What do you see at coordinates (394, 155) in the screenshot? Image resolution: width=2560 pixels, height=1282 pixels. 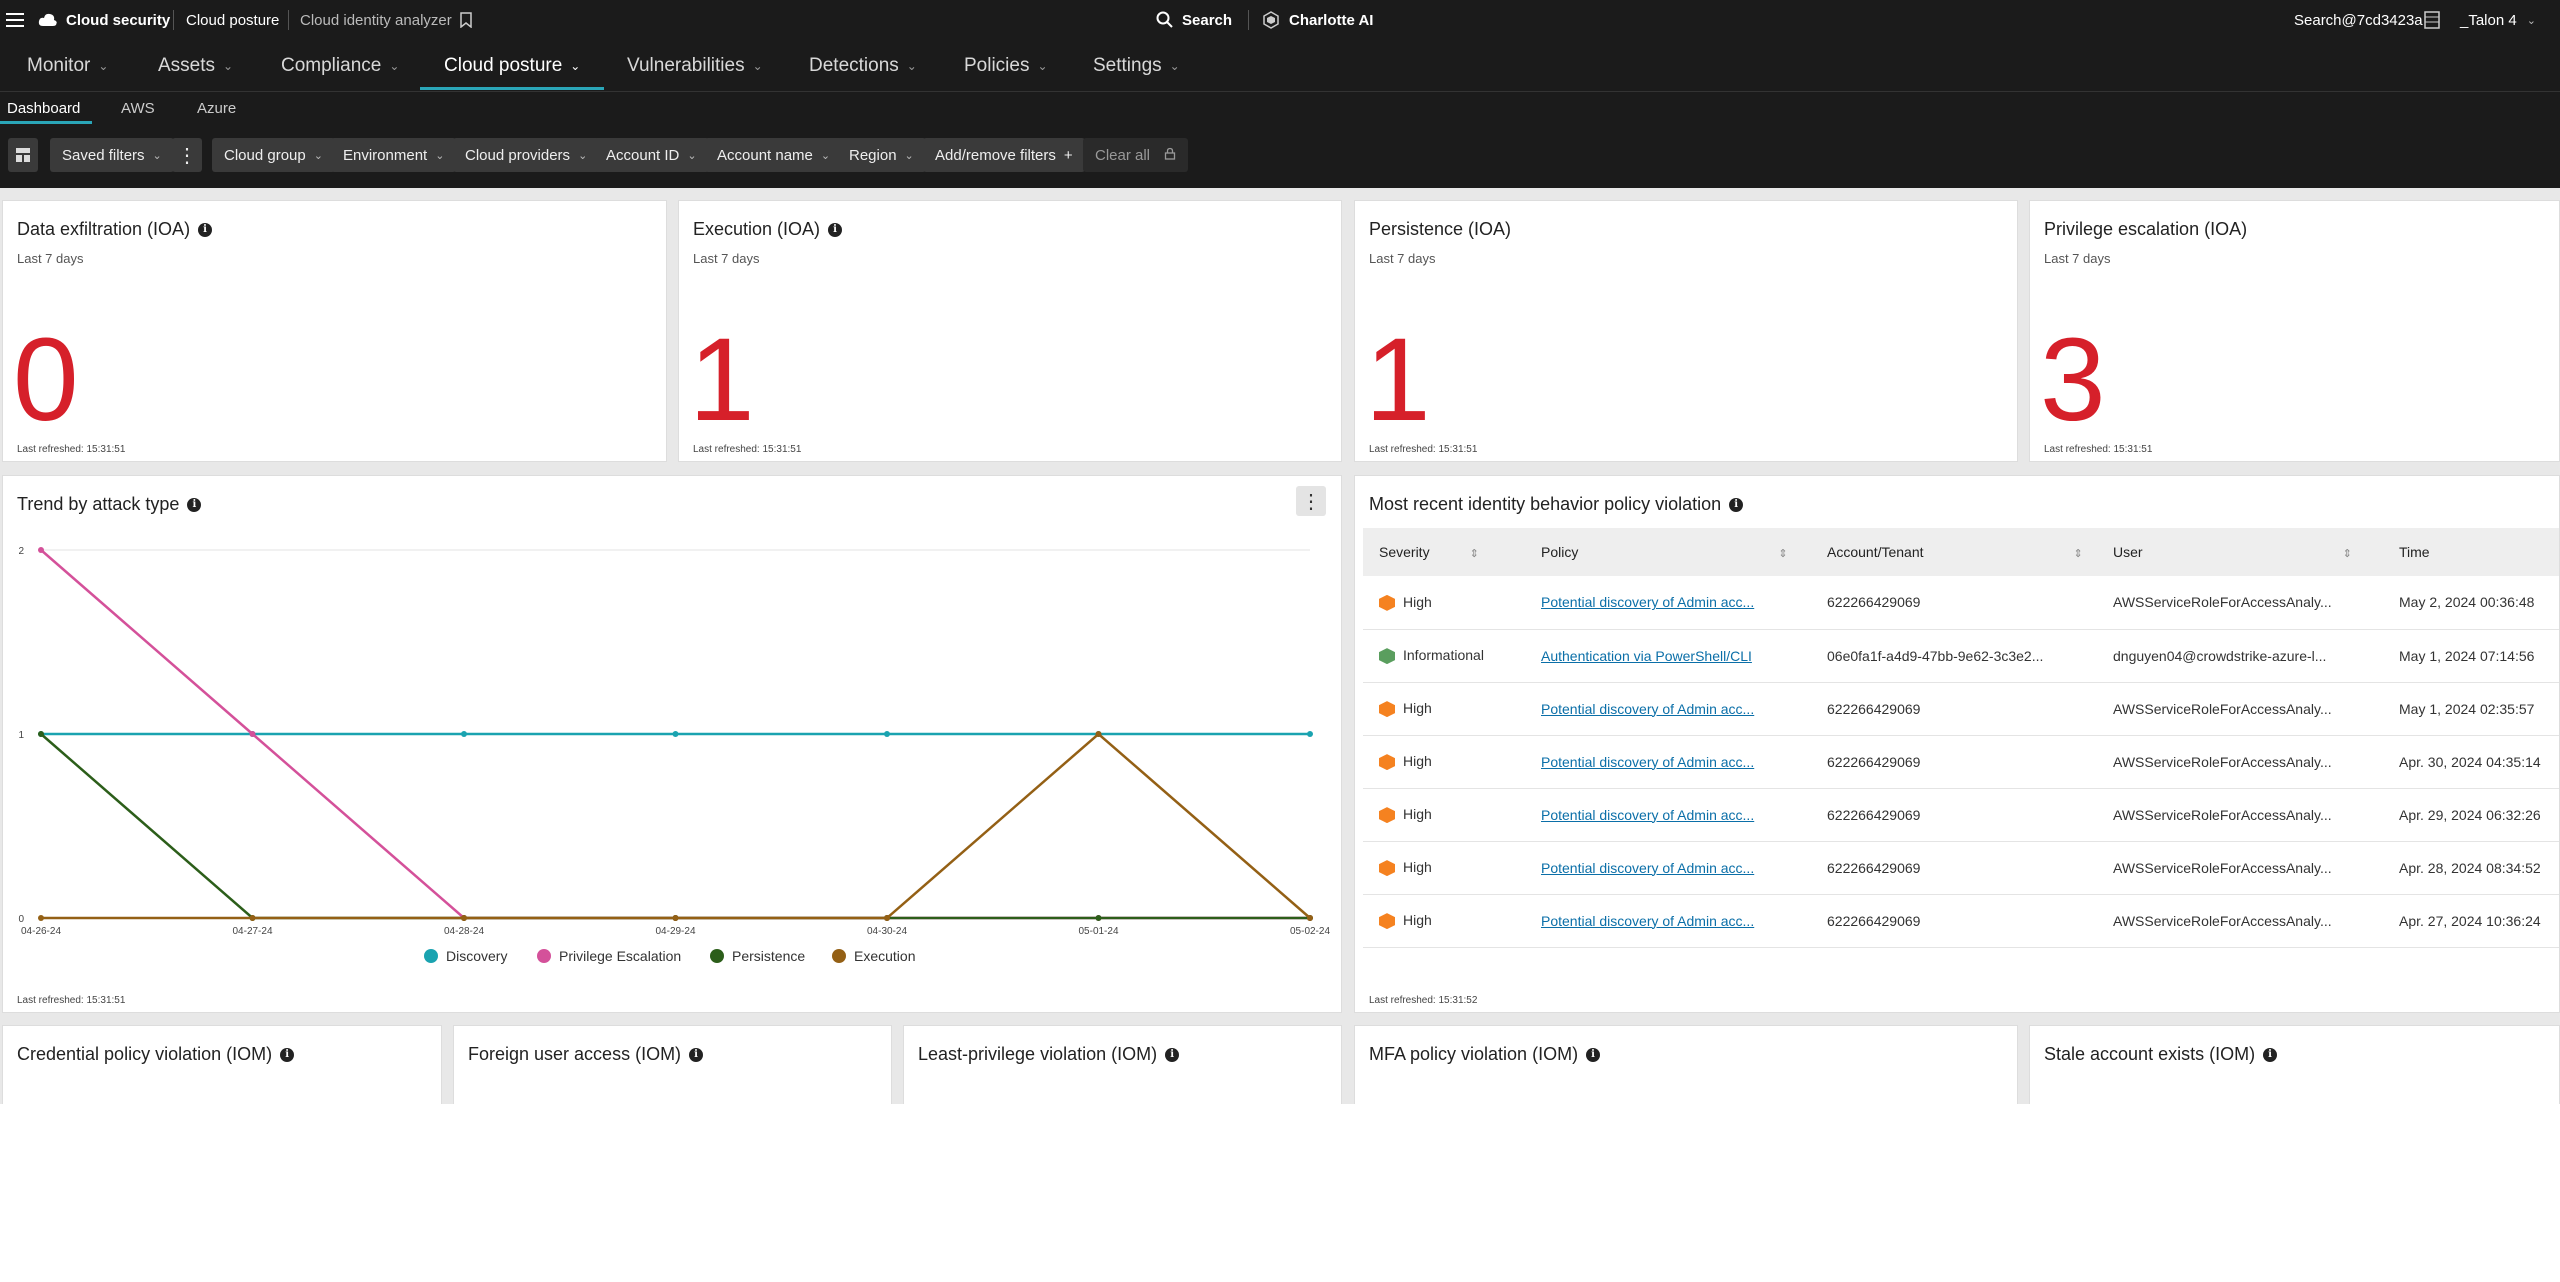 I see `filter-environment: Environment ⌄` at bounding box center [394, 155].